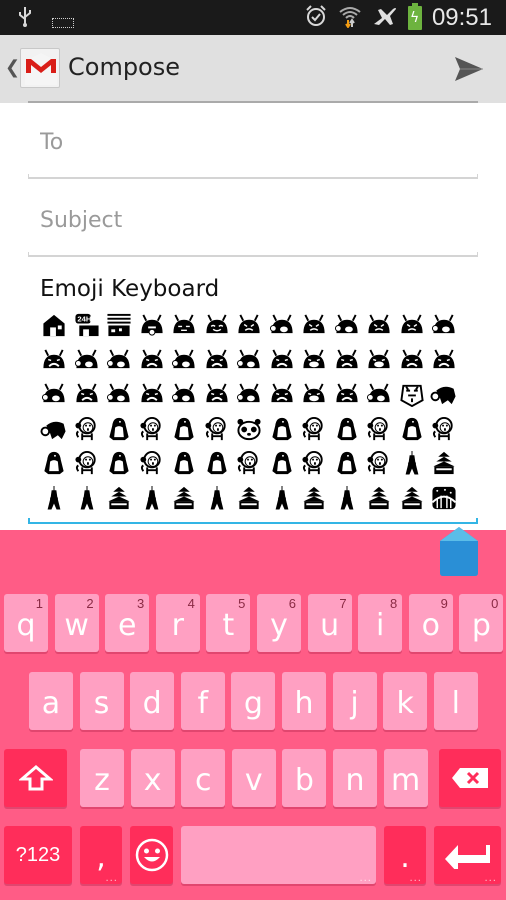  Describe the element at coordinates (405, 778) in the screenshot. I see `key-m: m` at that location.